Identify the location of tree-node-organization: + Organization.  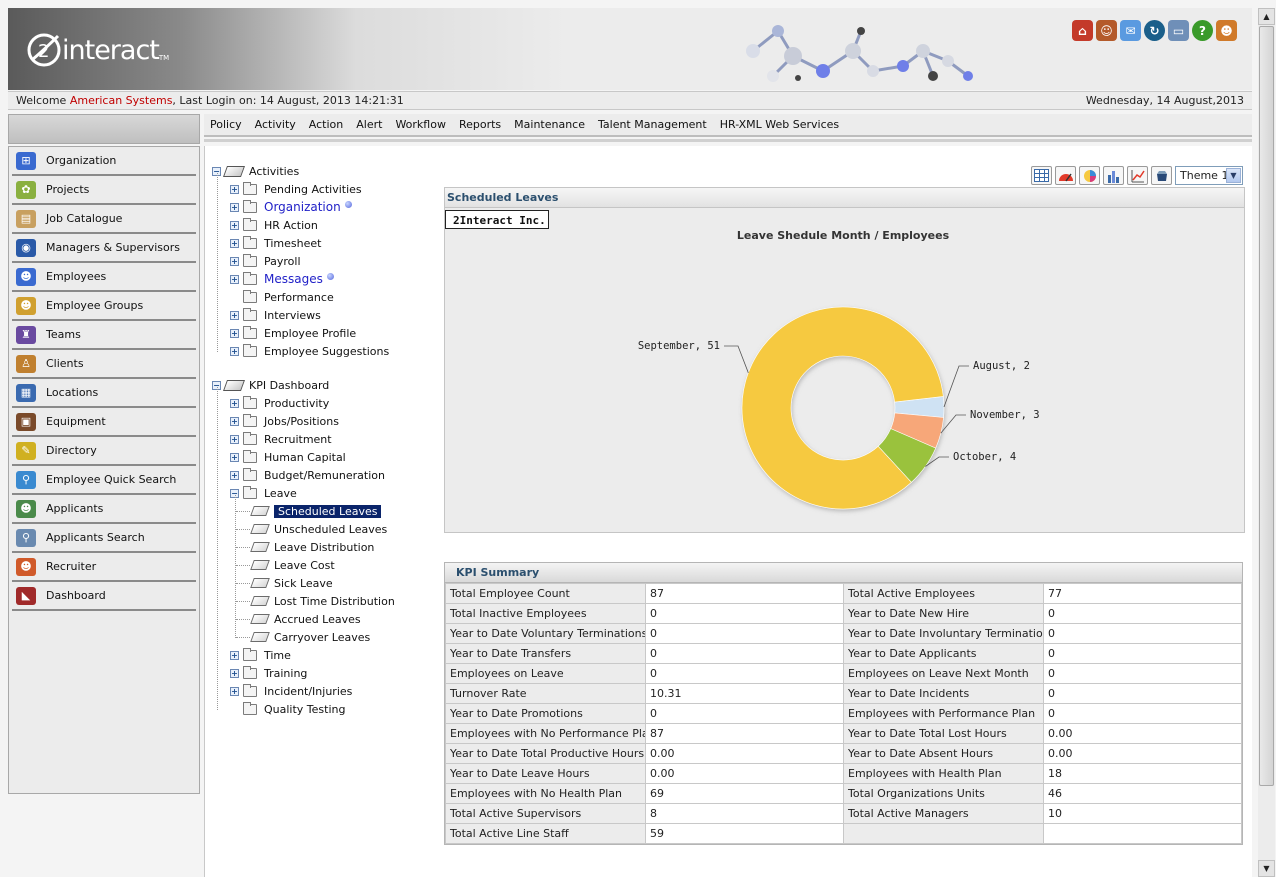
(291, 207).